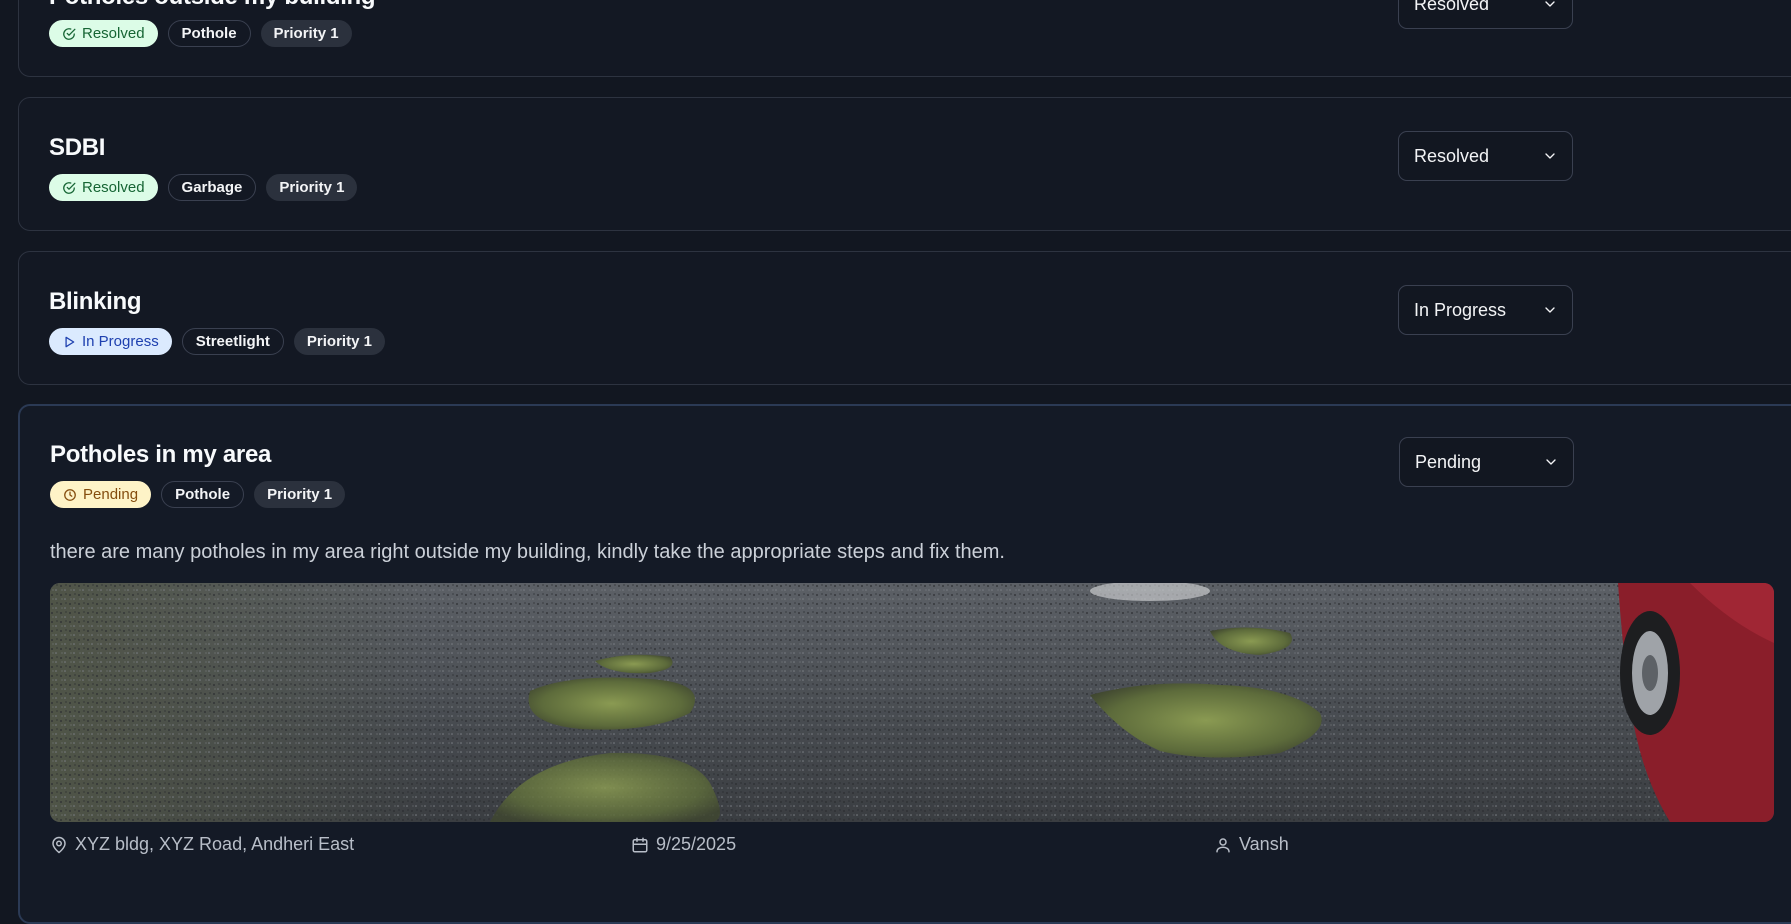 This screenshot has width=1791, height=924. I want to click on status-badge: Pending, so click(101, 494).